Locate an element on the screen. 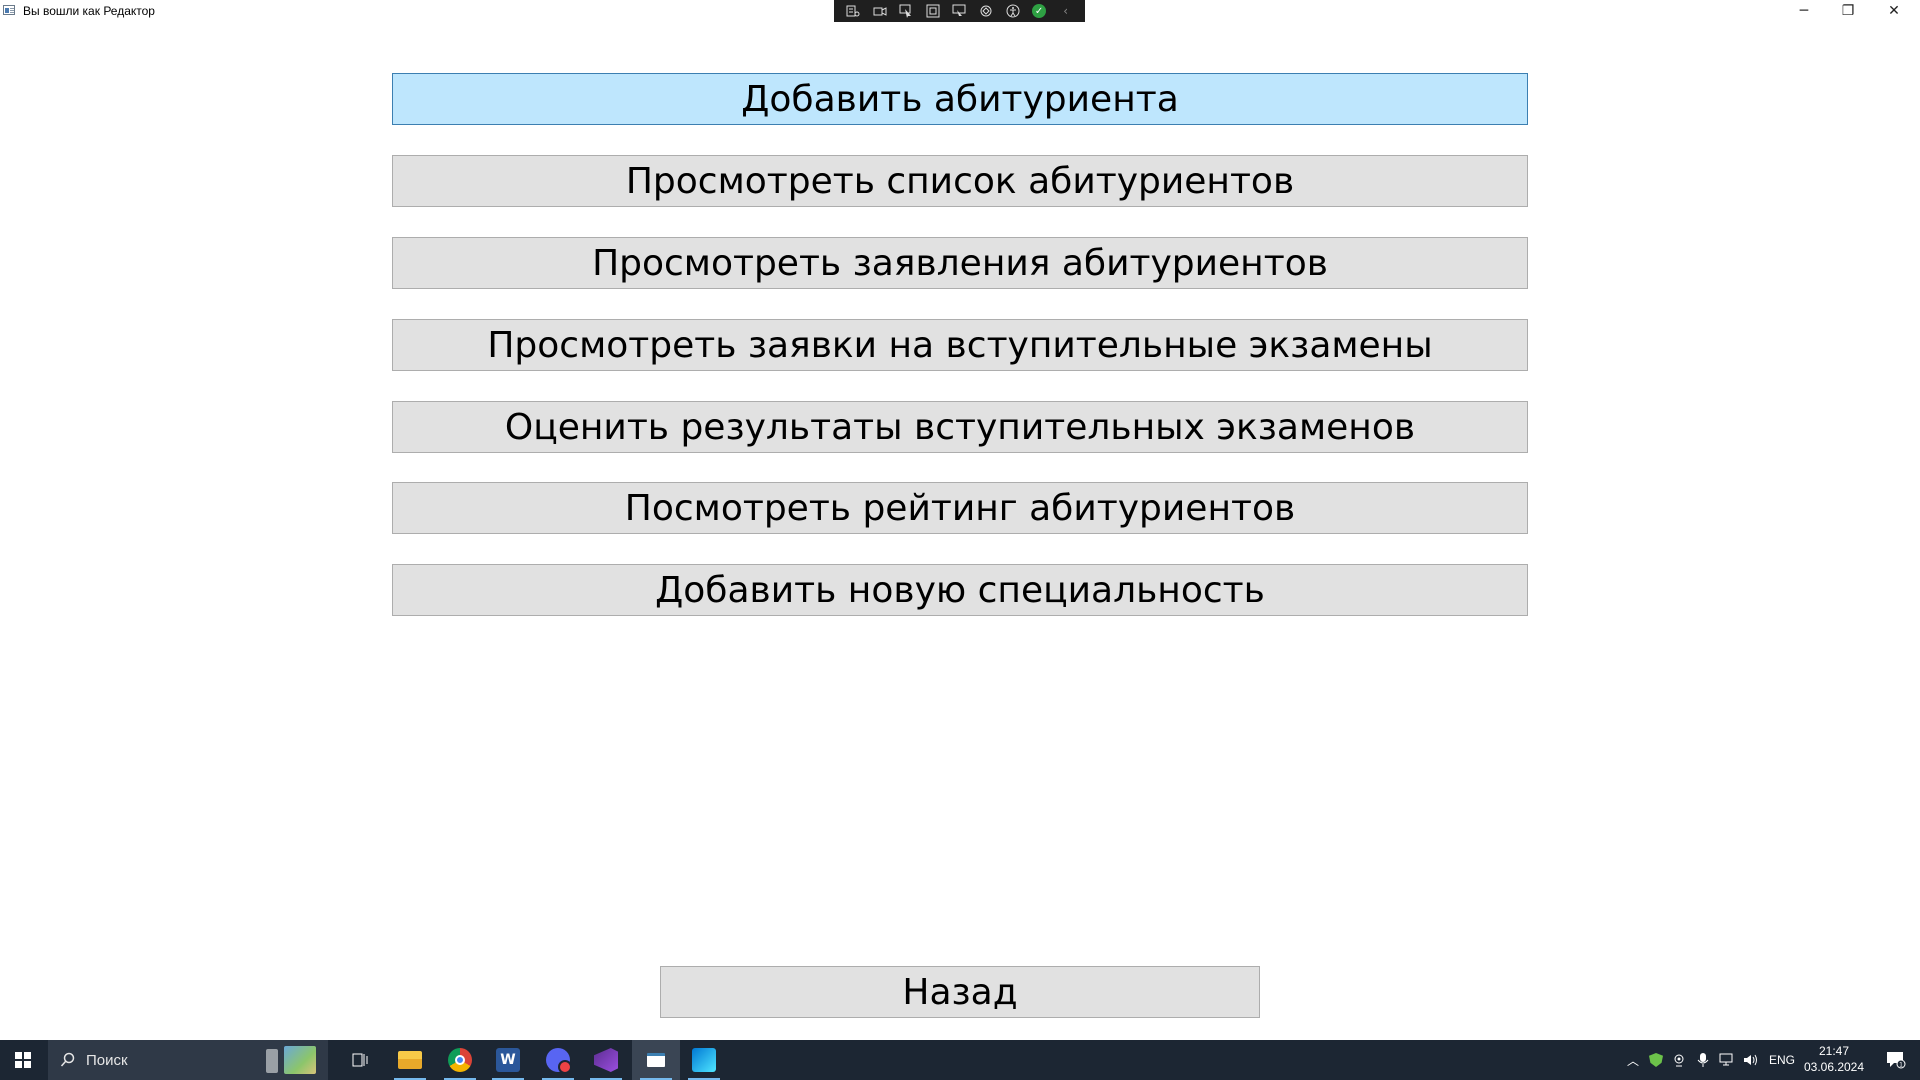 This screenshot has height=1080, width=1920. network-icon is located at coordinates (1726, 1059).